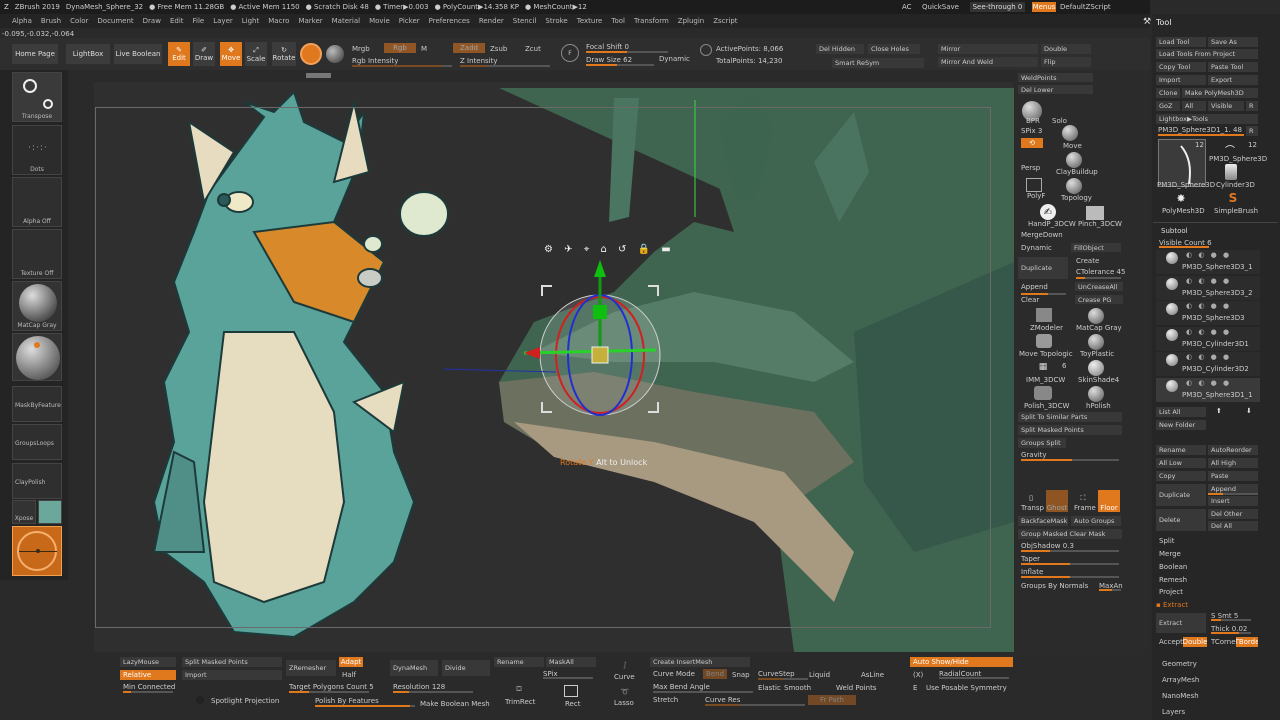 The image size is (1280, 720). Describe the element at coordinates (618, 21) in the screenshot. I see `menu-tool: Tool` at that location.